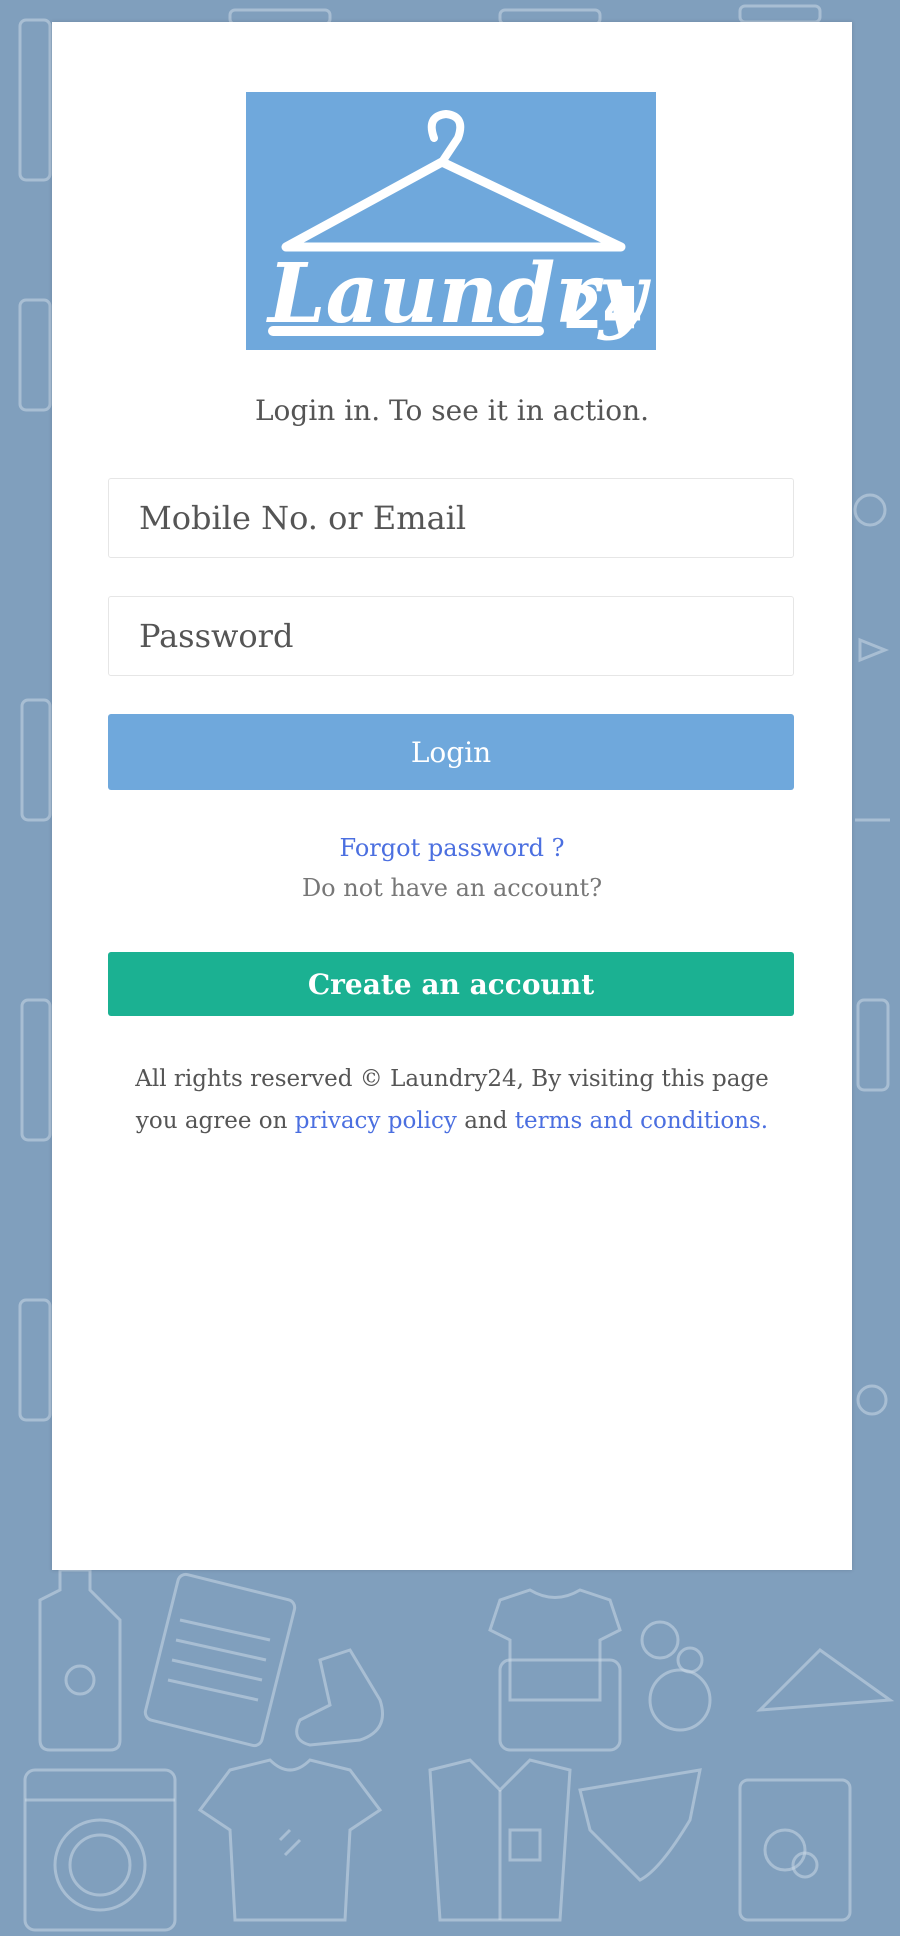 This screenshot has height=1936, width=900. I want to click on svg-text: 24, so click(602, 308).